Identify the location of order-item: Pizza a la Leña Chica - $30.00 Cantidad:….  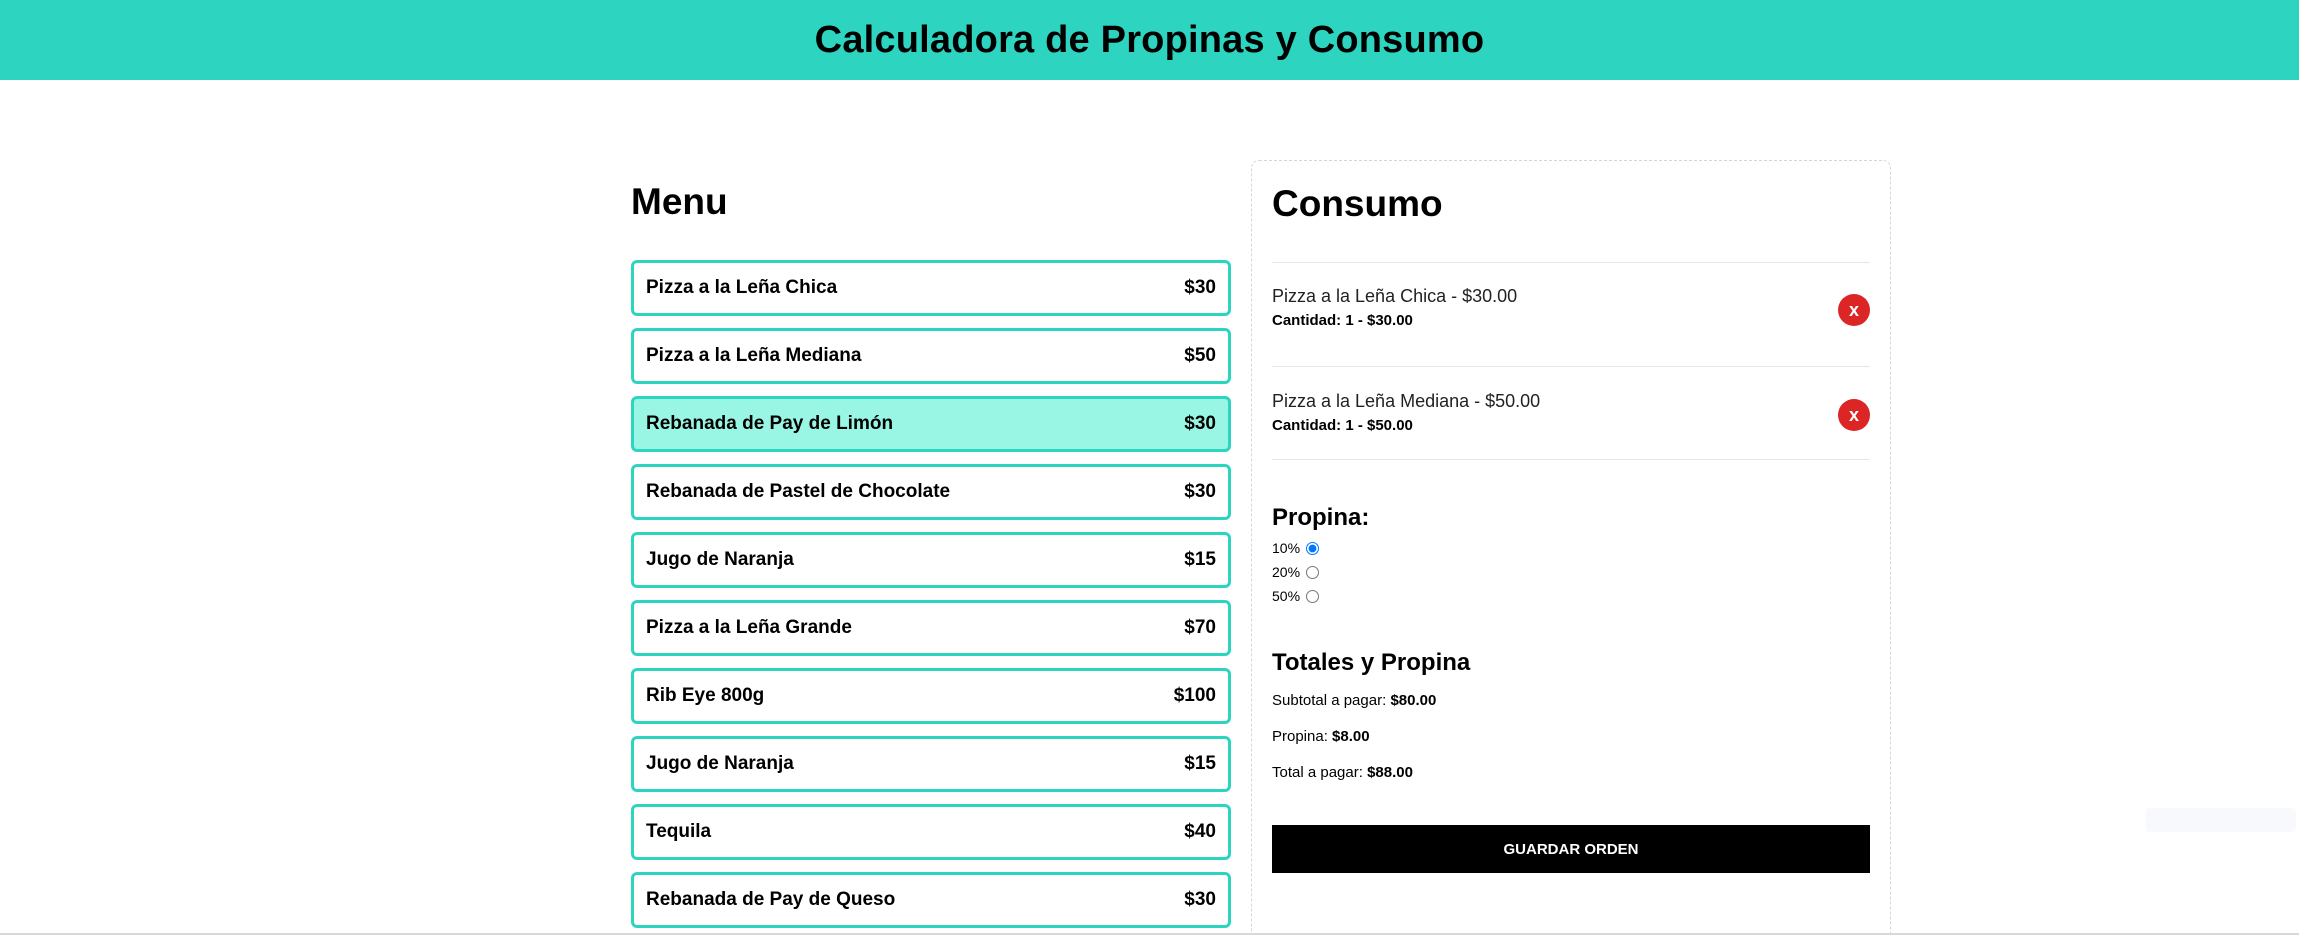
(1571, 316).